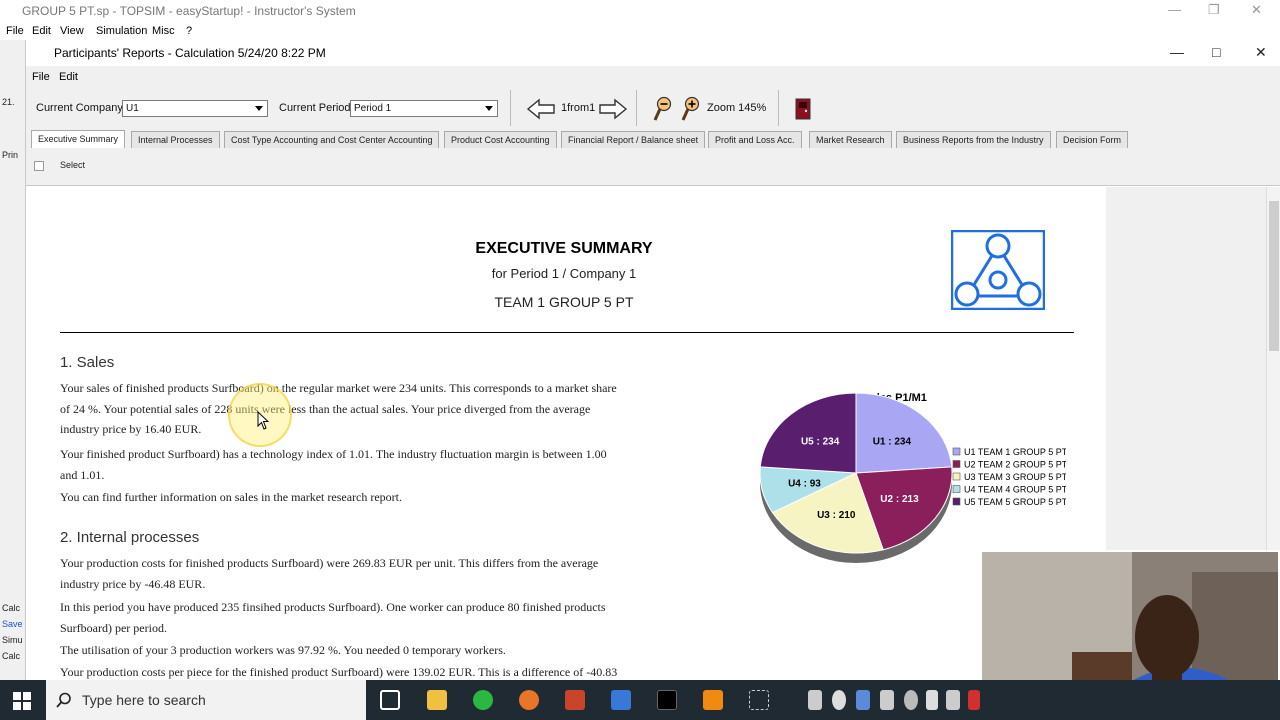  What do you see at coordinates (189, 31) in the screenshot?
I see `menu-help: ?` at bounding box center [189, 31].